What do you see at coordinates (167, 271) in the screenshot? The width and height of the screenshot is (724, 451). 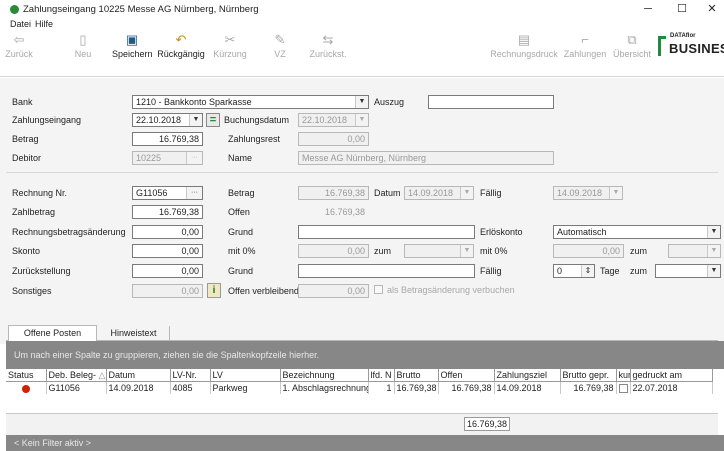 I see `zurueckstellung-input: 0,00` at bounding box center [167, 271].